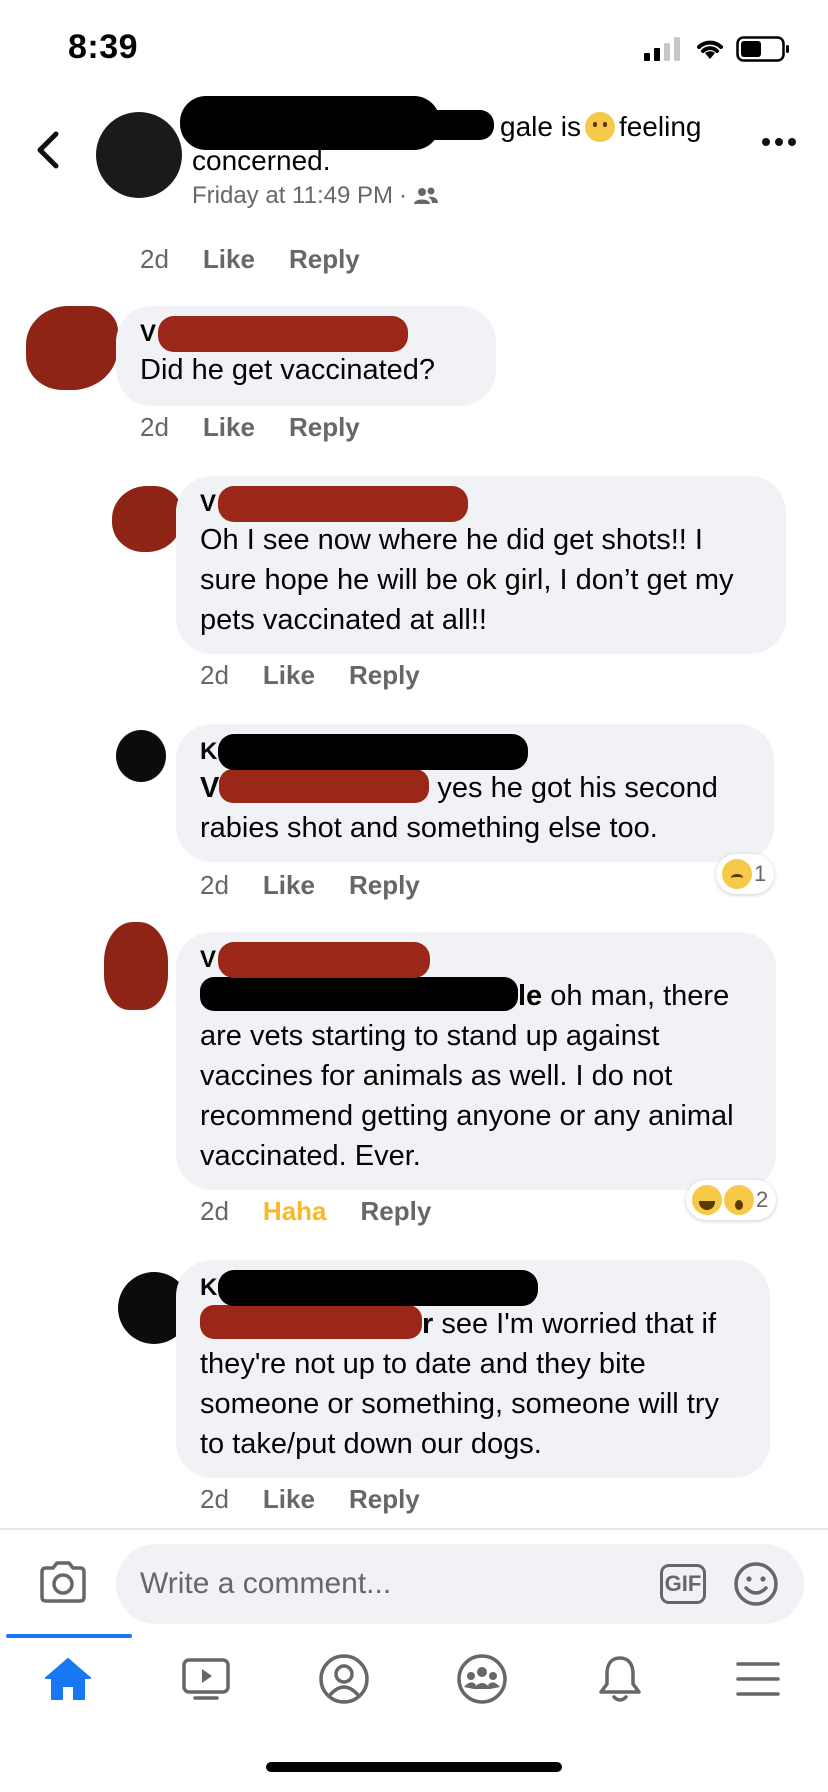  Describe the element at coordinates (662, 49) in the screenshot. I see `signal-icon` at that location.